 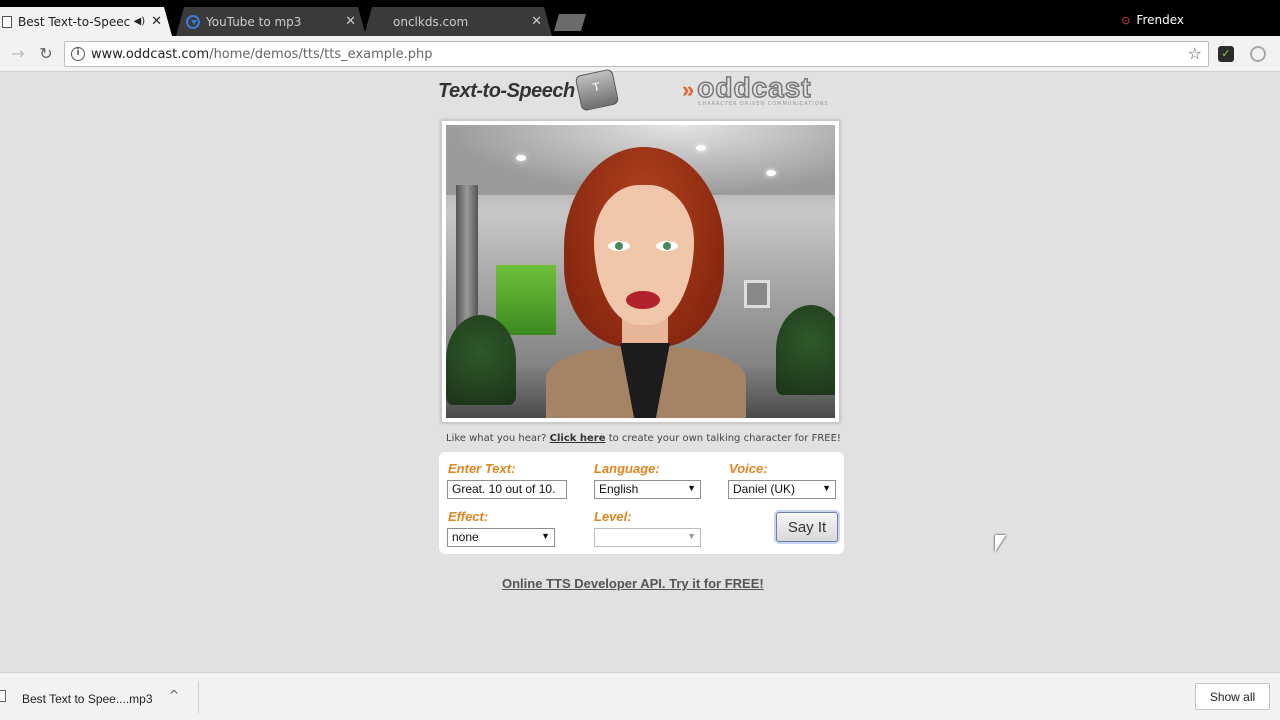 I want to click on url-host: www.oddcast.com, so click(x=150, y=54).